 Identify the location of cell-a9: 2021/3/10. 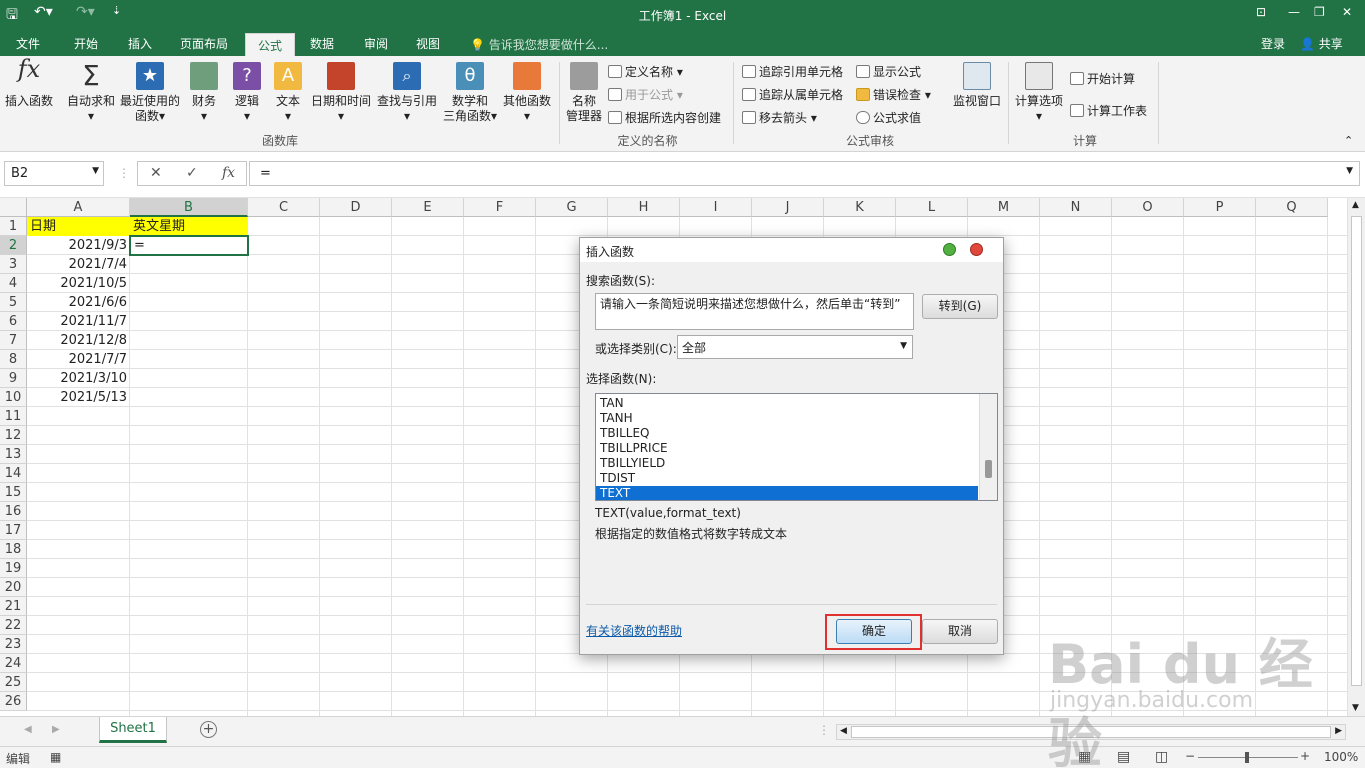
(78, 378).